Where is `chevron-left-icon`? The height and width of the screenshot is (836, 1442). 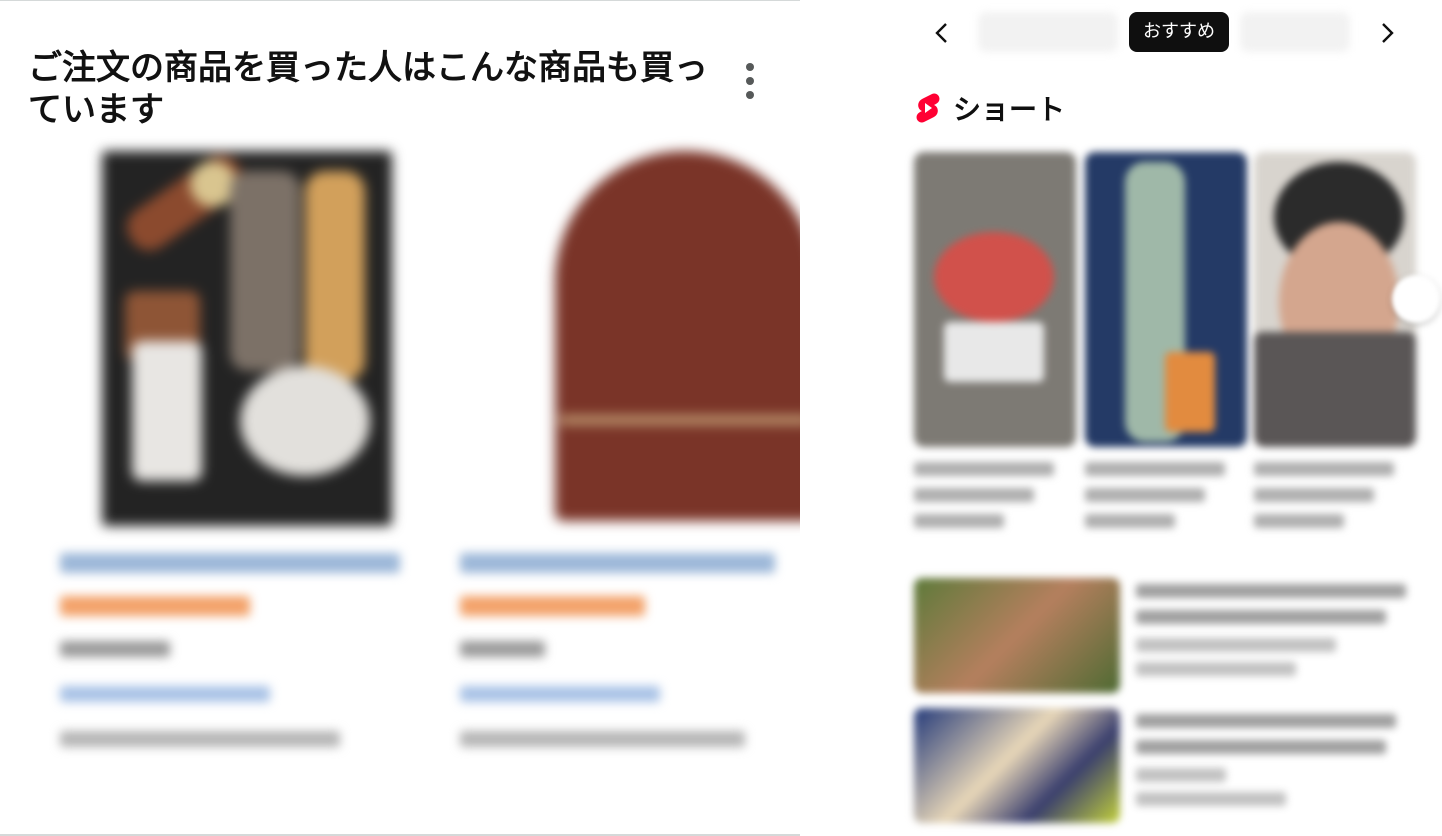 chevron-left-icon is located at coordinates (942, 33).